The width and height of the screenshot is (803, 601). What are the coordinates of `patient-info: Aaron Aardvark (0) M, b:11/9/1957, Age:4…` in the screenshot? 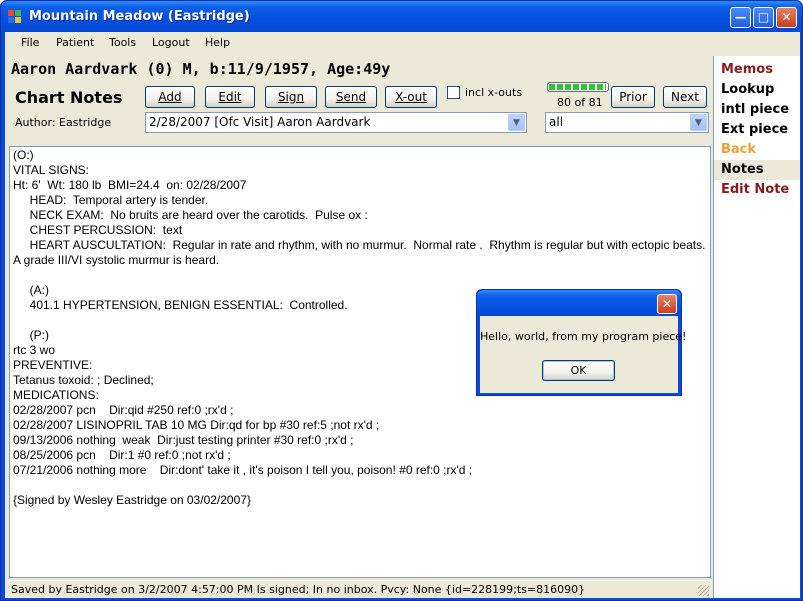 It's located at (201, 69).